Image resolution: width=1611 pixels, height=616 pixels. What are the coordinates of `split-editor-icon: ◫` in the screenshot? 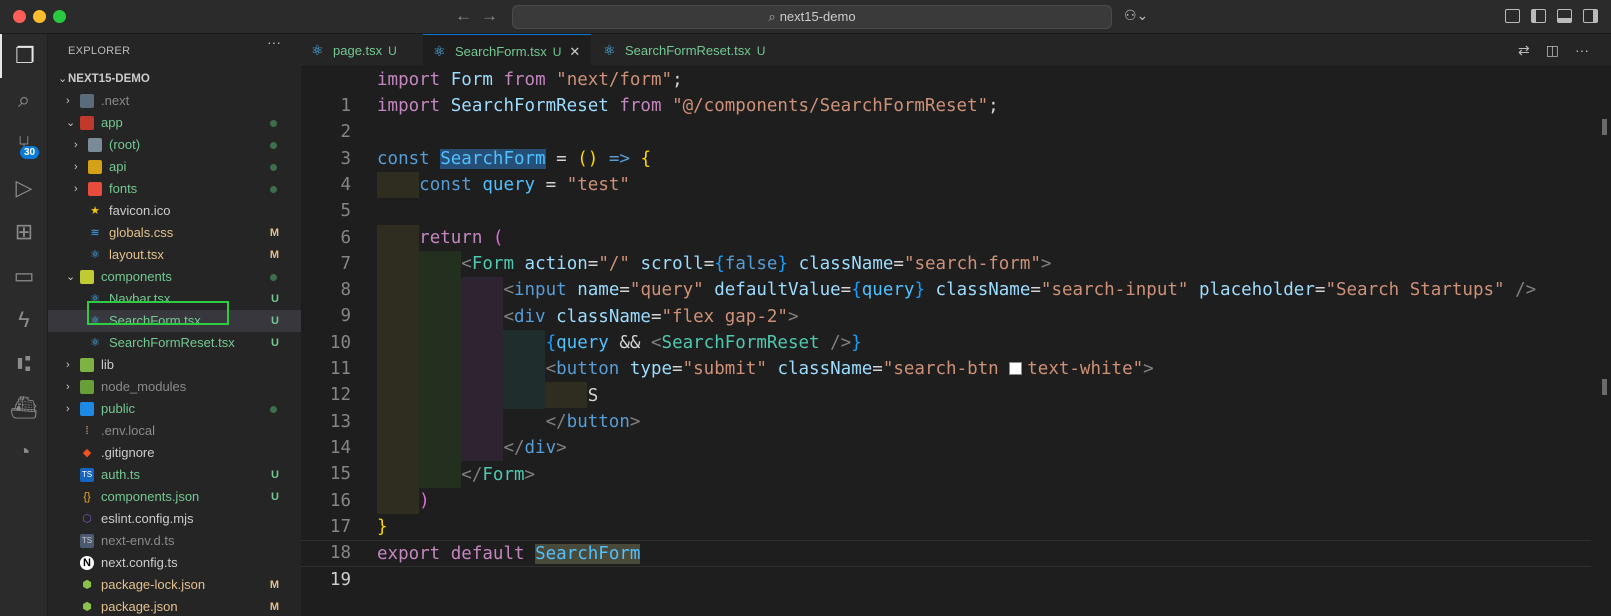 It's located at (1552, 50).